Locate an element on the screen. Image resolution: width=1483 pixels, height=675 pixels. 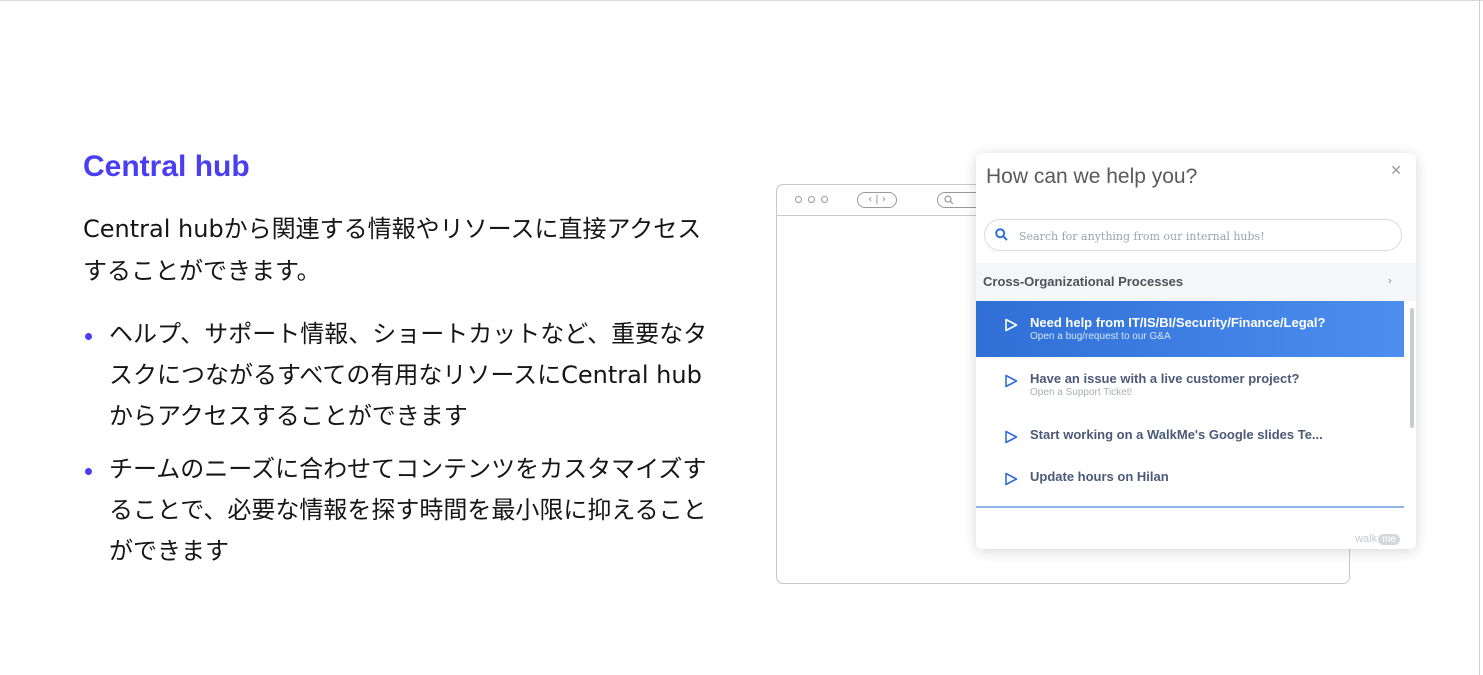
close-icon: ✕ is located at coordinates (1396, 171).